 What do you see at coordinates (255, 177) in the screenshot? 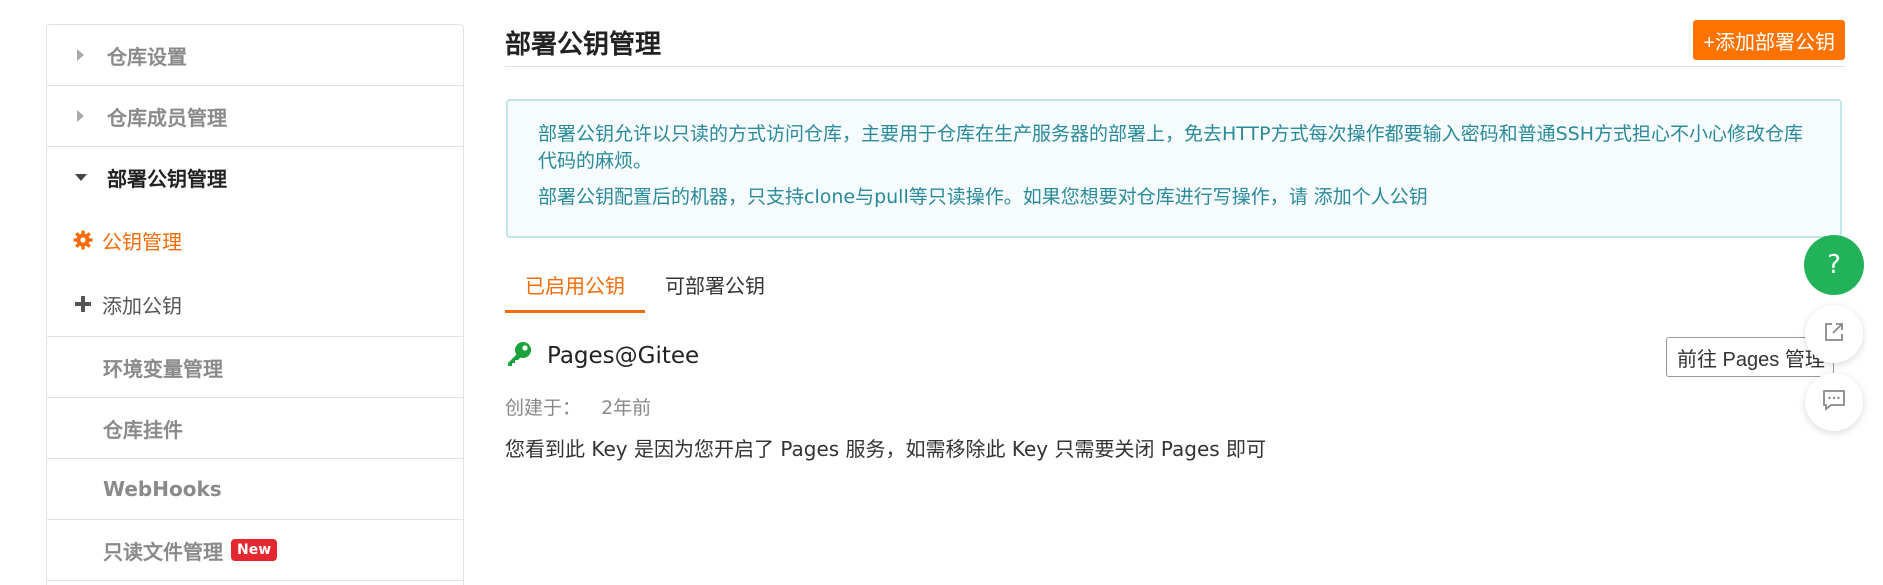
I see `sidebar-item-deploy-keys: 部署公钥管理` at bounding box center [255, 177].